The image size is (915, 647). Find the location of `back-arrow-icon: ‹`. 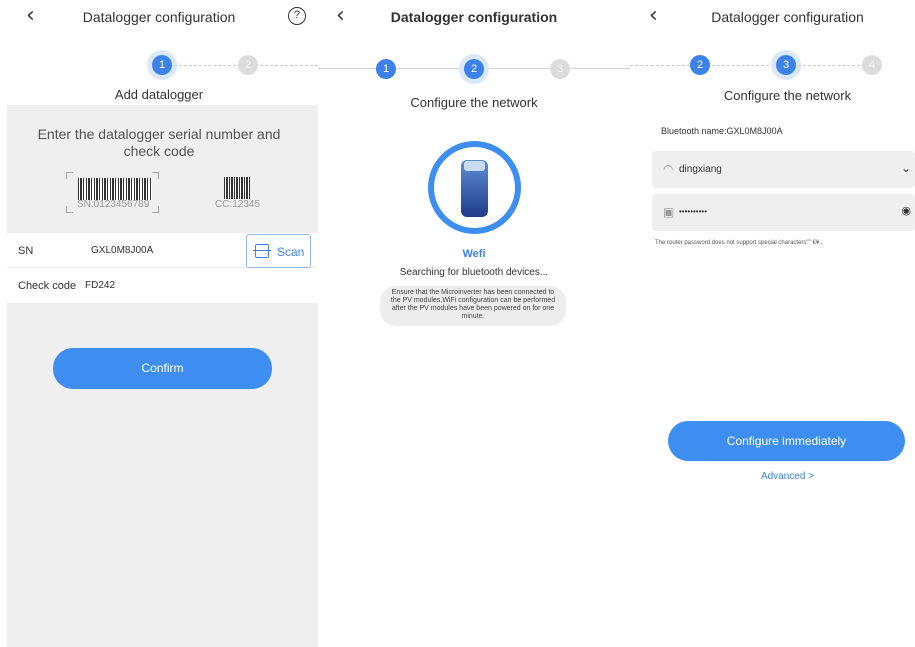

back-arrow-icon: ‹ is located at coordinates (653, 16).